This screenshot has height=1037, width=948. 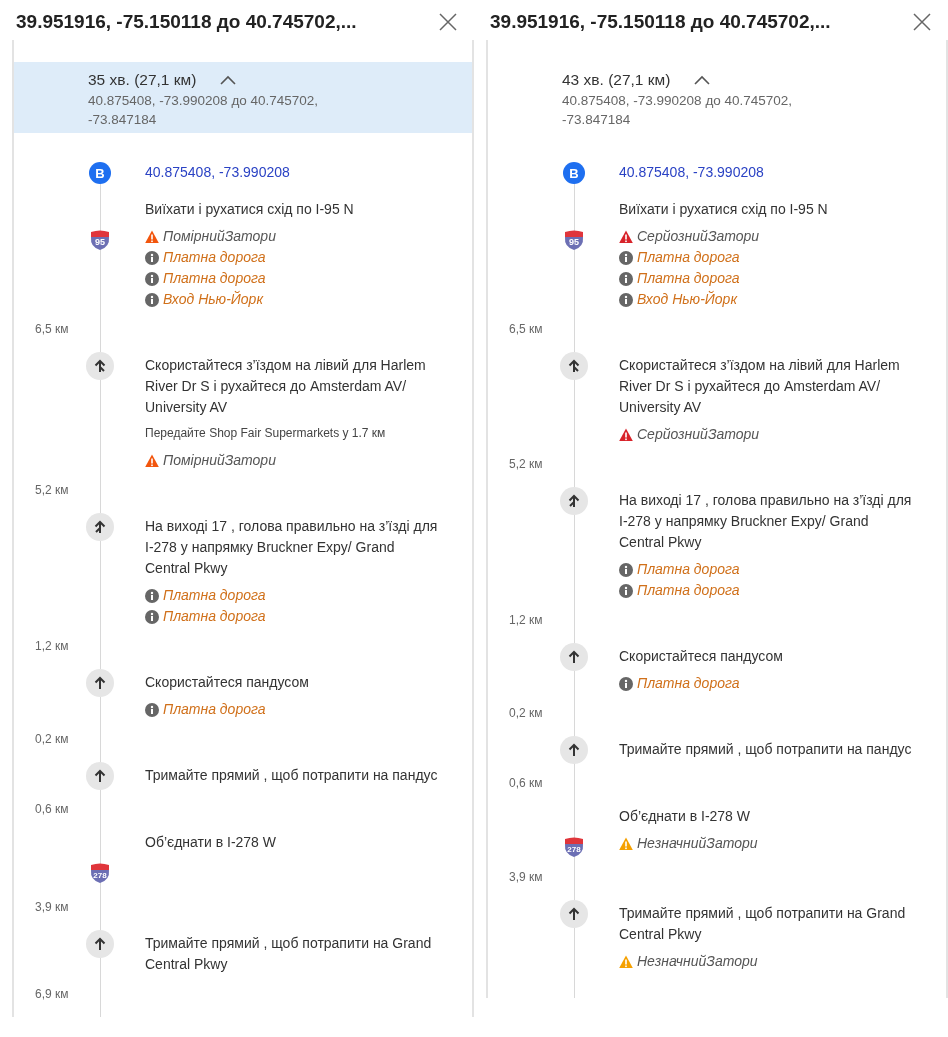 What do you see at coordinates (52, 995) in the screenshot?
I see `step-distance: 6,9 км` at bounding box center [52, 995].